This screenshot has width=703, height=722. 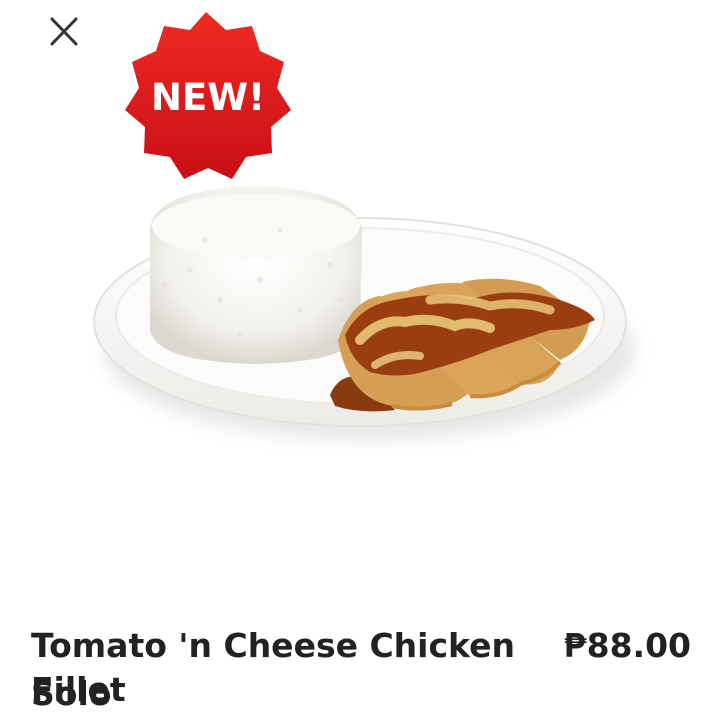 I want to click on product-header: Tomato 'n Cheese Chicken Fillet ₱88.00, so click(x=361, y=668).